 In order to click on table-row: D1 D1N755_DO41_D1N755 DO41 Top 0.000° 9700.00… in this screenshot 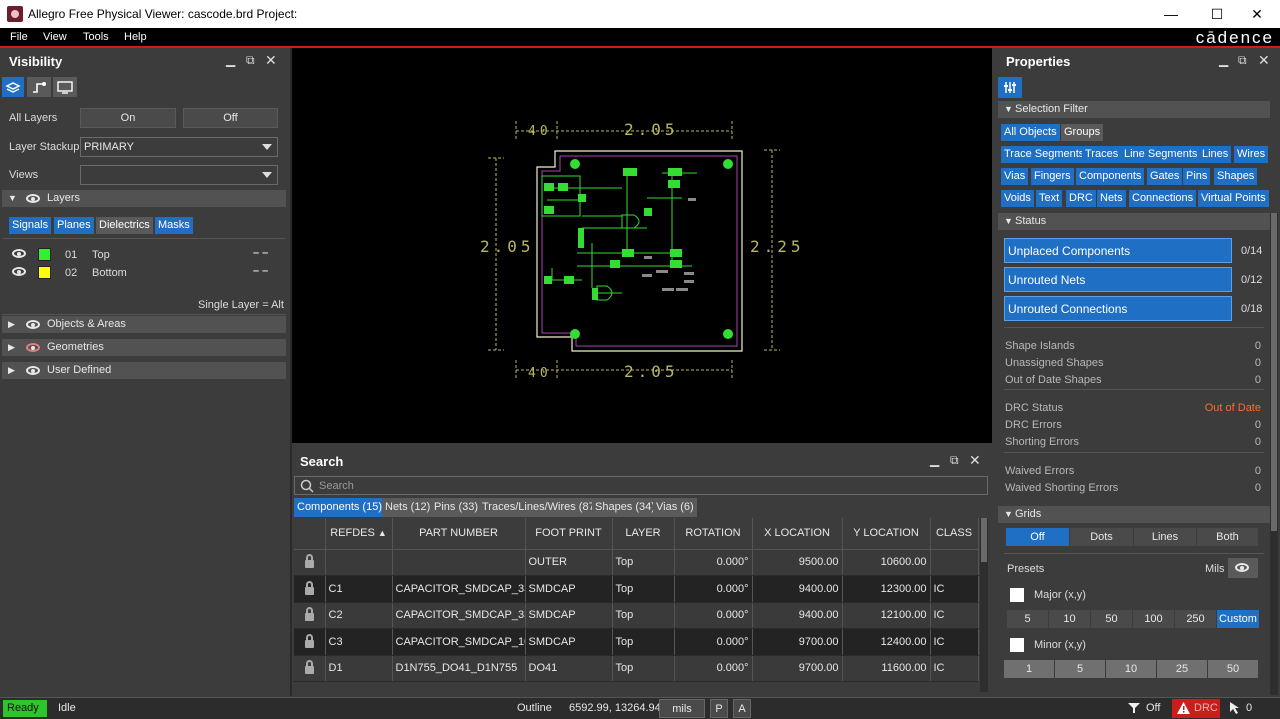, I will do `click(636, 668)`.